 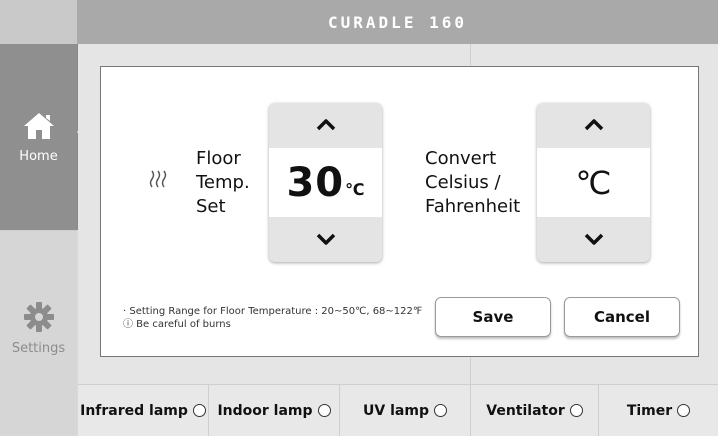 What do you see at coordinates (525, 410) in the screenshot?
I see `toggle-label: Ventilator` at bounding box center [525, 410].